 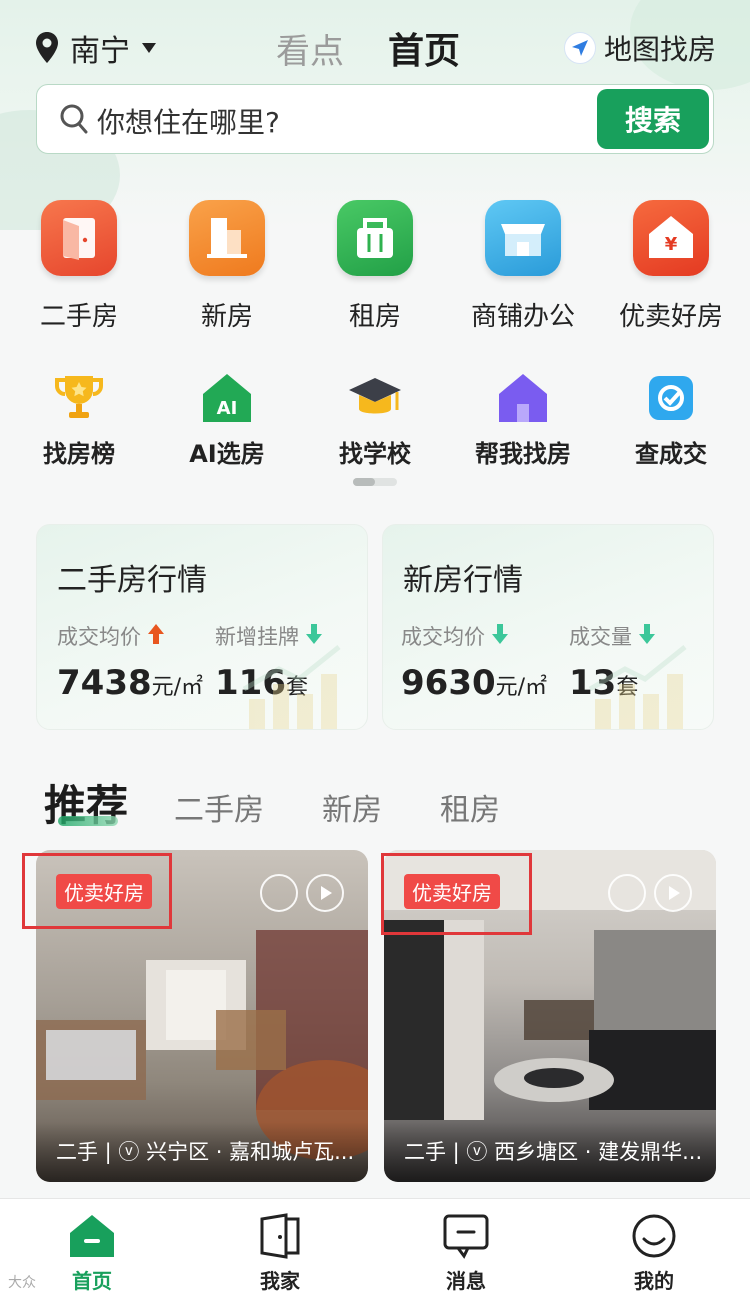 What do you see at coordinates (375, 45) in the screenshot?
I see `top-header: 南宁 看点 首页 地图找房` at bounding box center [375, 45].